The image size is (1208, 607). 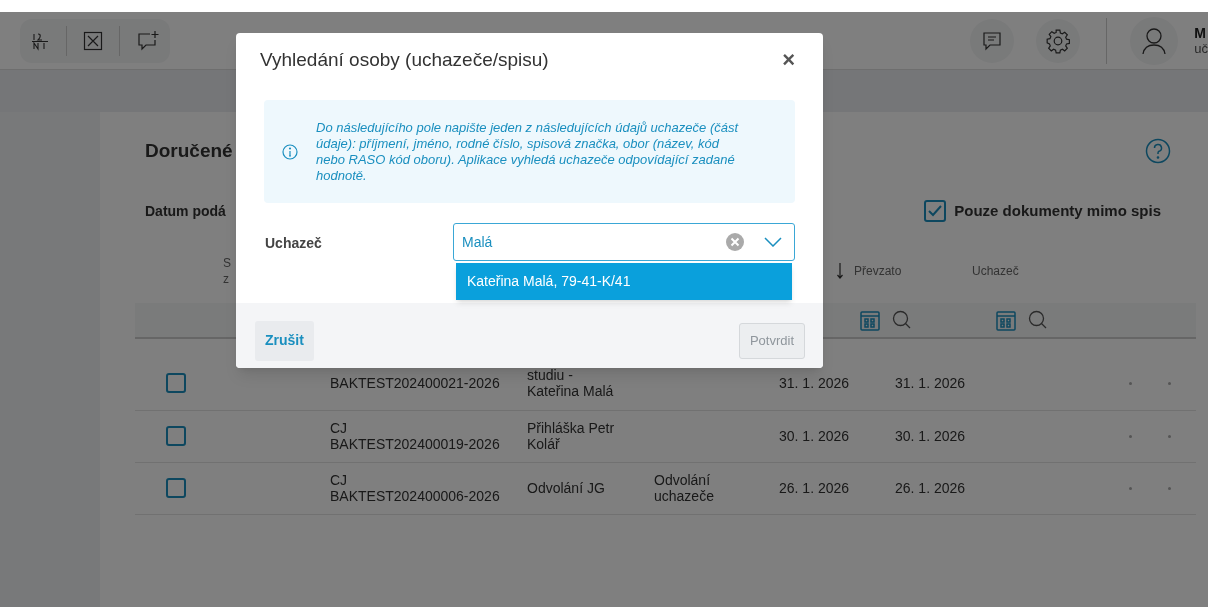 I want to click on add-comment-icon, so click(x=148, y=40).